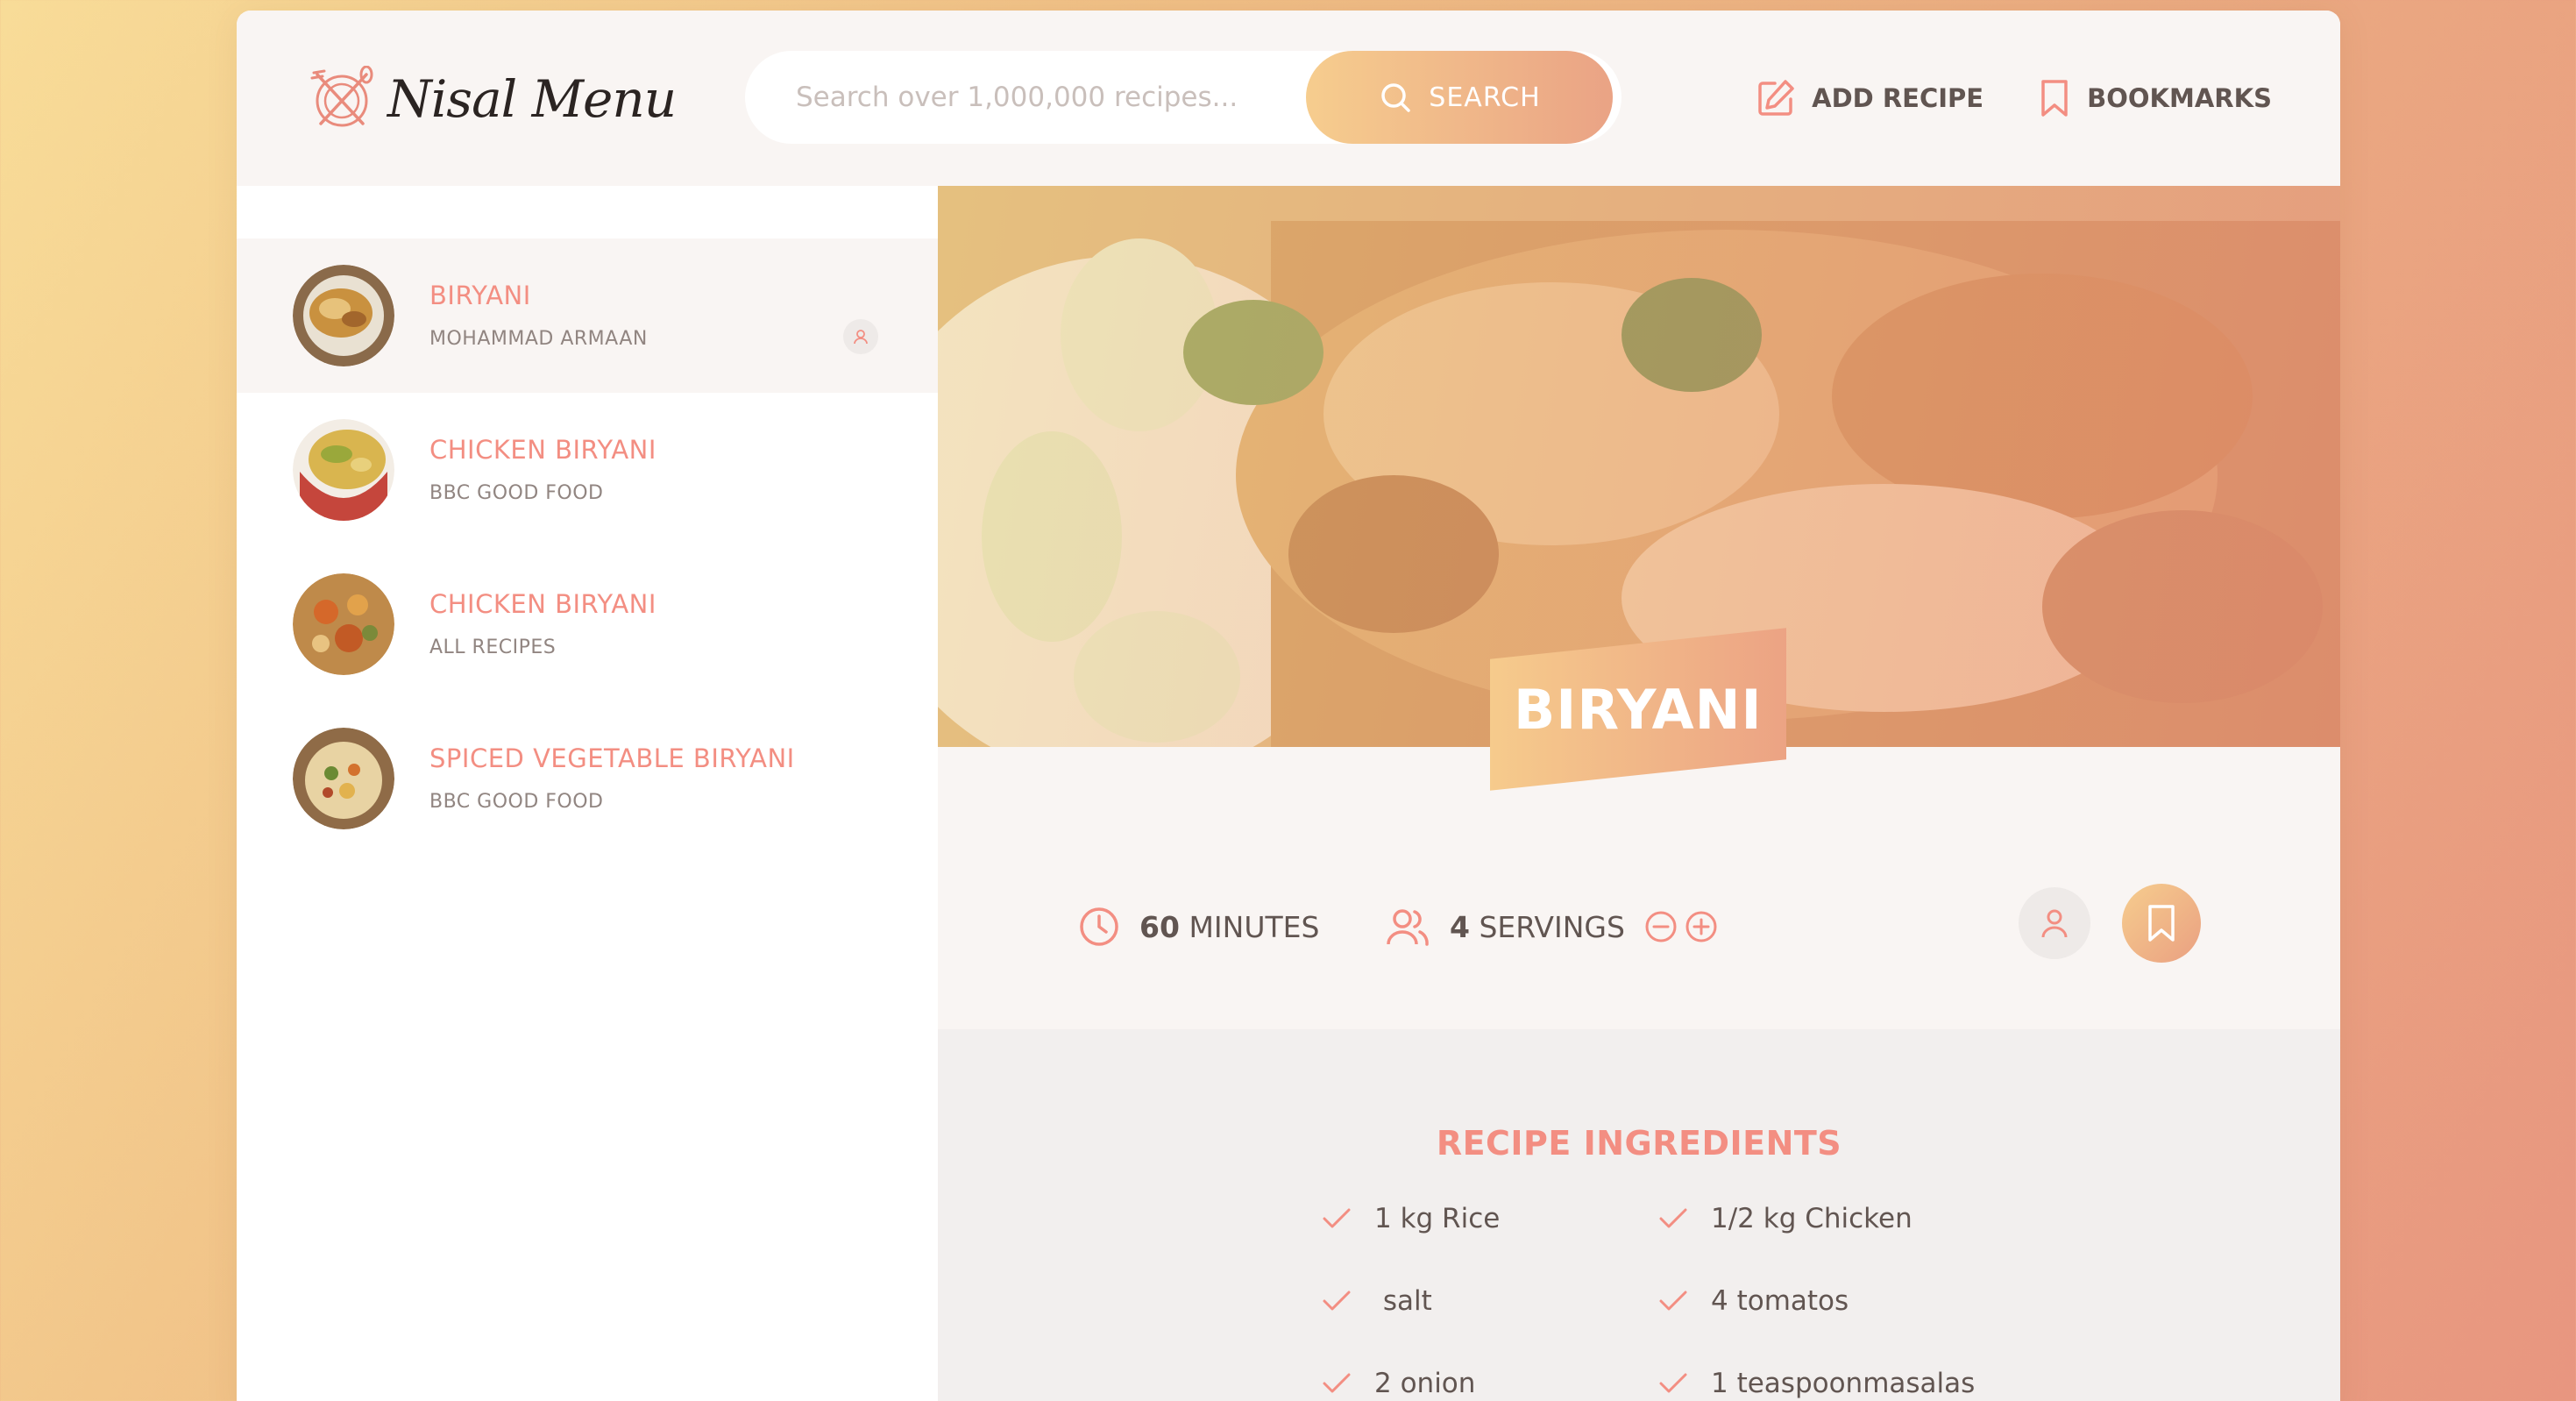 The height and width of the screenshot is (1401, 2576). Describe the element at coordinates (341, 96) in the screenshot. I see `plate-cutlery-icon` at that location.